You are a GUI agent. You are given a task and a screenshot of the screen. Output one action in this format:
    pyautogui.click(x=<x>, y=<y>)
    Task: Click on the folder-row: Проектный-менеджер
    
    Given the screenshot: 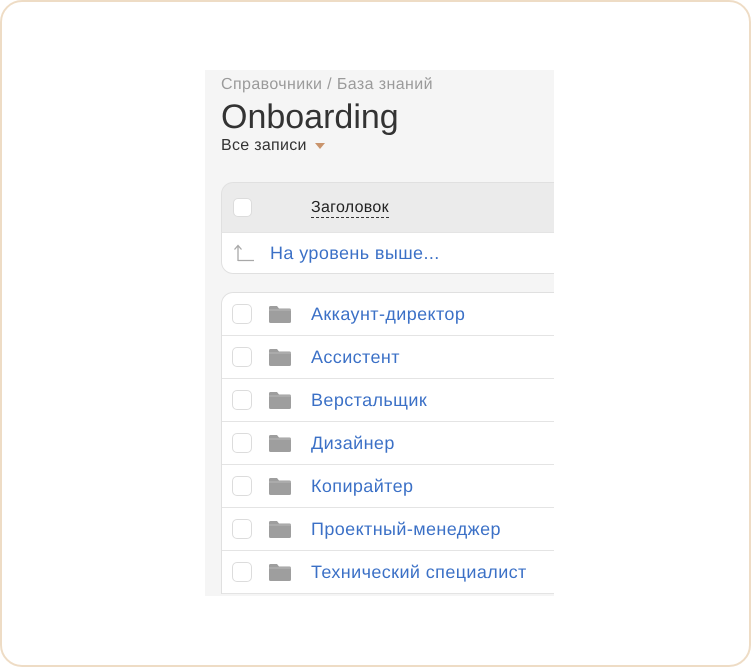 What is the action you would take?
    pyautogui.click(x=388, y=529)
    